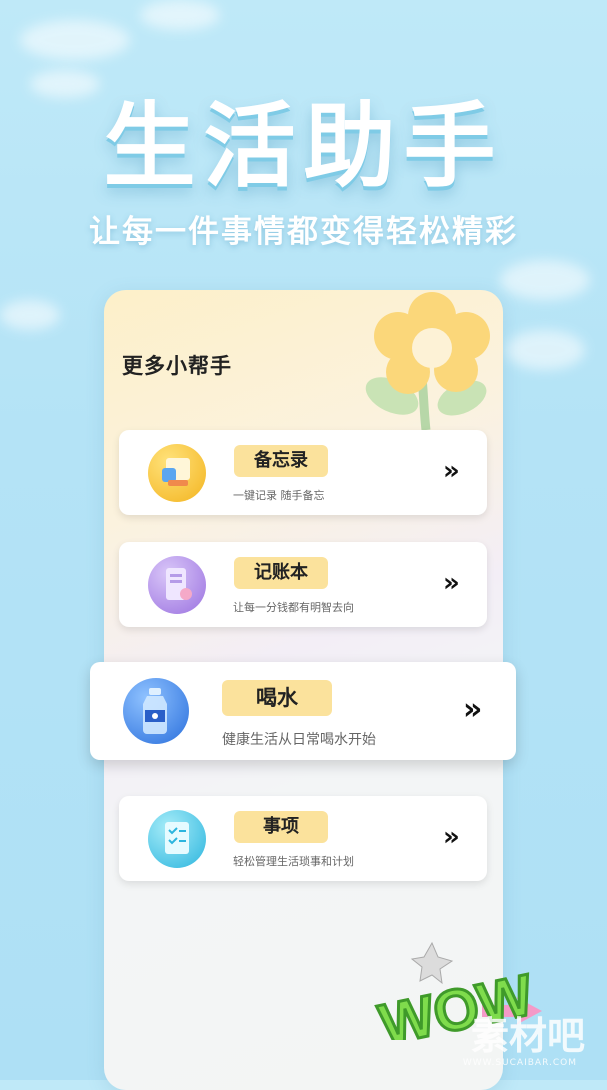 This screenshot has width=607, height=1090. I want to click on panel-title: 更多小帮手, so click(177, 366).